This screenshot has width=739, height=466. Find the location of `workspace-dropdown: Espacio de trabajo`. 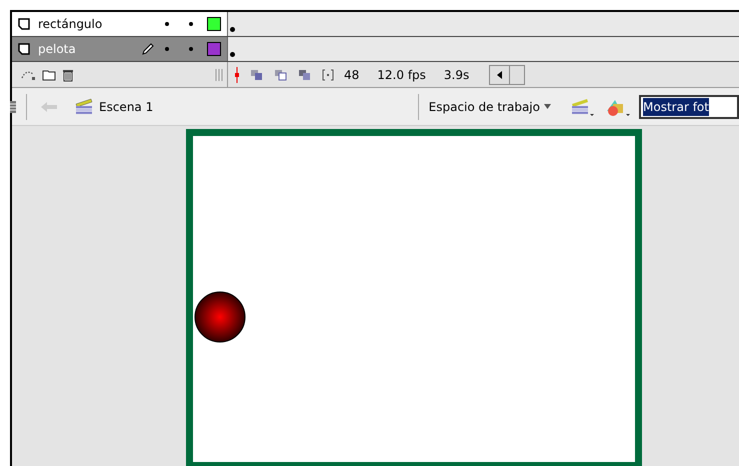

workspace-dropdown: Espacio de trabajo is located at coordinates (489, 107).